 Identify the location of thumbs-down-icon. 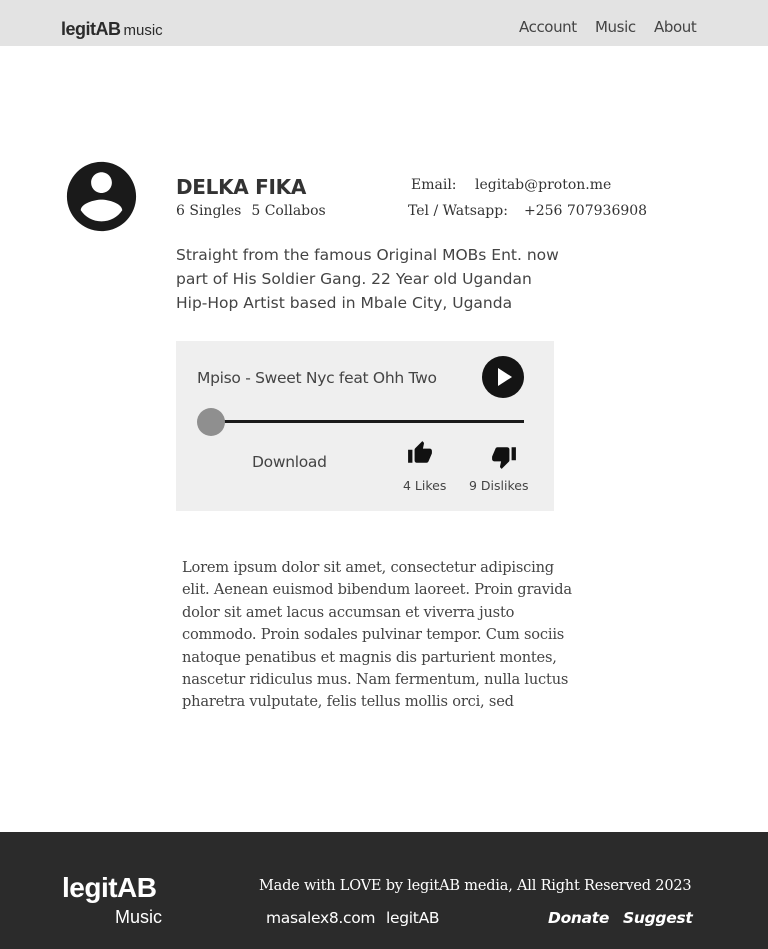
(504, 457).